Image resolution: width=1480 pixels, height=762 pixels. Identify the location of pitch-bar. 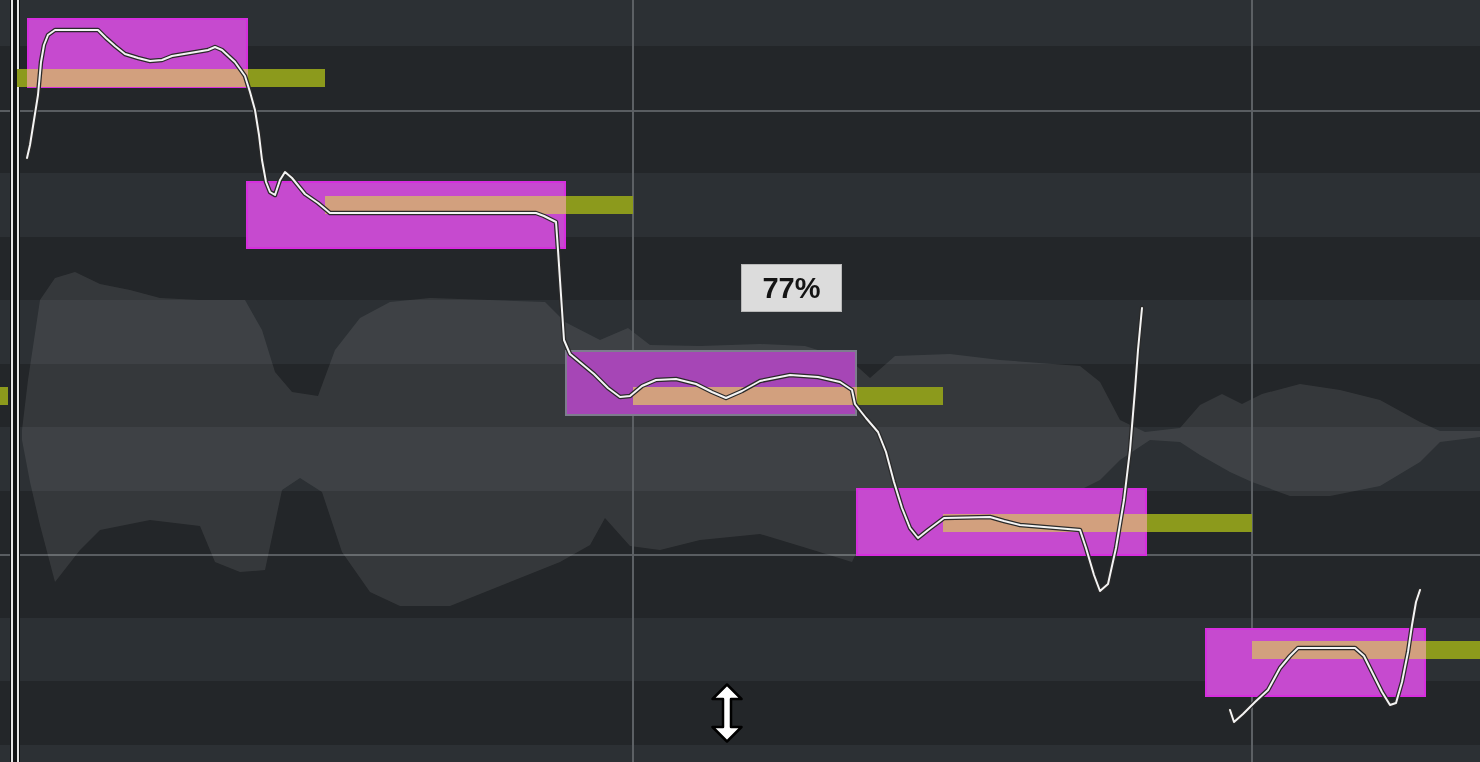
(4, 396).